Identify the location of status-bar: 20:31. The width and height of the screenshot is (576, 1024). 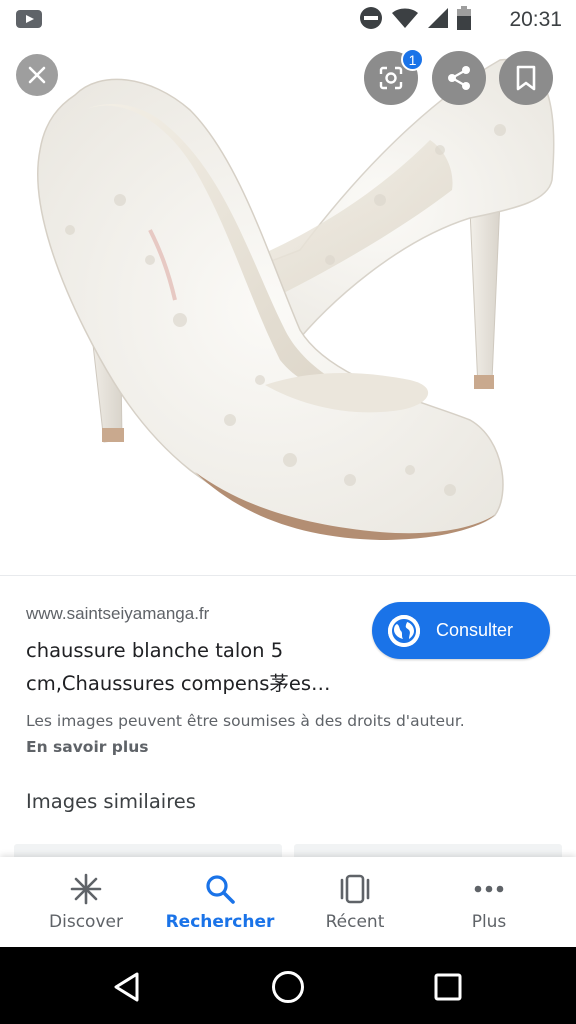
(288, 20).